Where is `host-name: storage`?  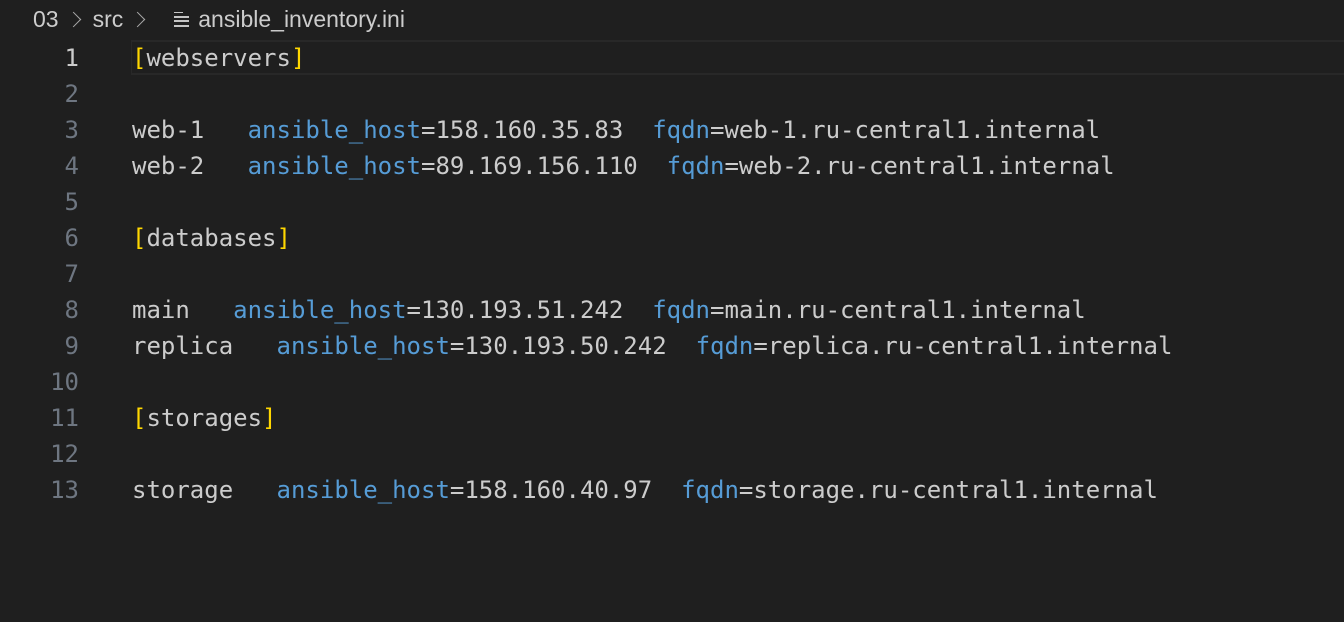
host-name: storage is located at coordinates (183, 490).